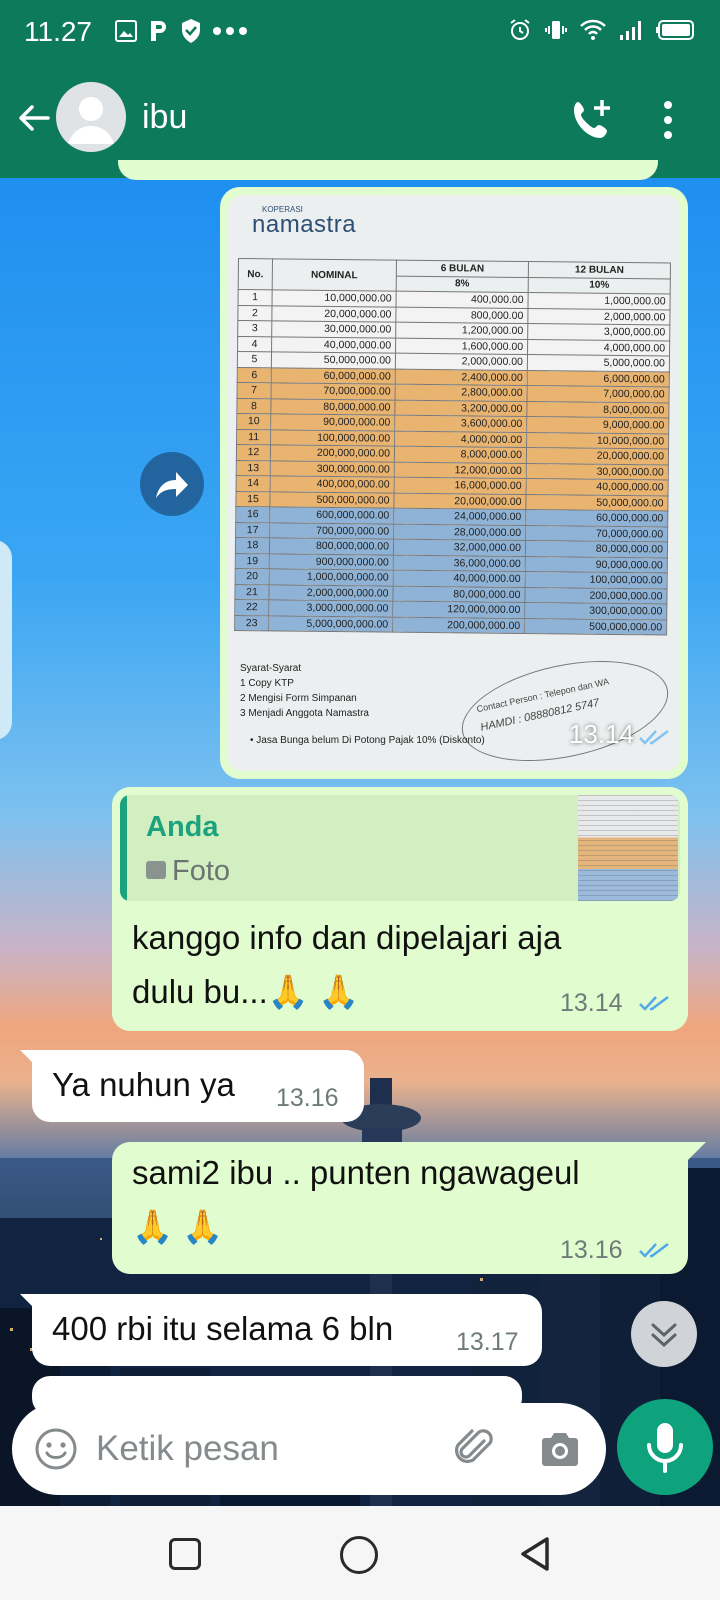 The width and height of the screenshot is (720, 1600). What do you see at coordinates (164, 117) in the screenshot?
I see `contact-name: ibu` at bounding box center [164, 117].